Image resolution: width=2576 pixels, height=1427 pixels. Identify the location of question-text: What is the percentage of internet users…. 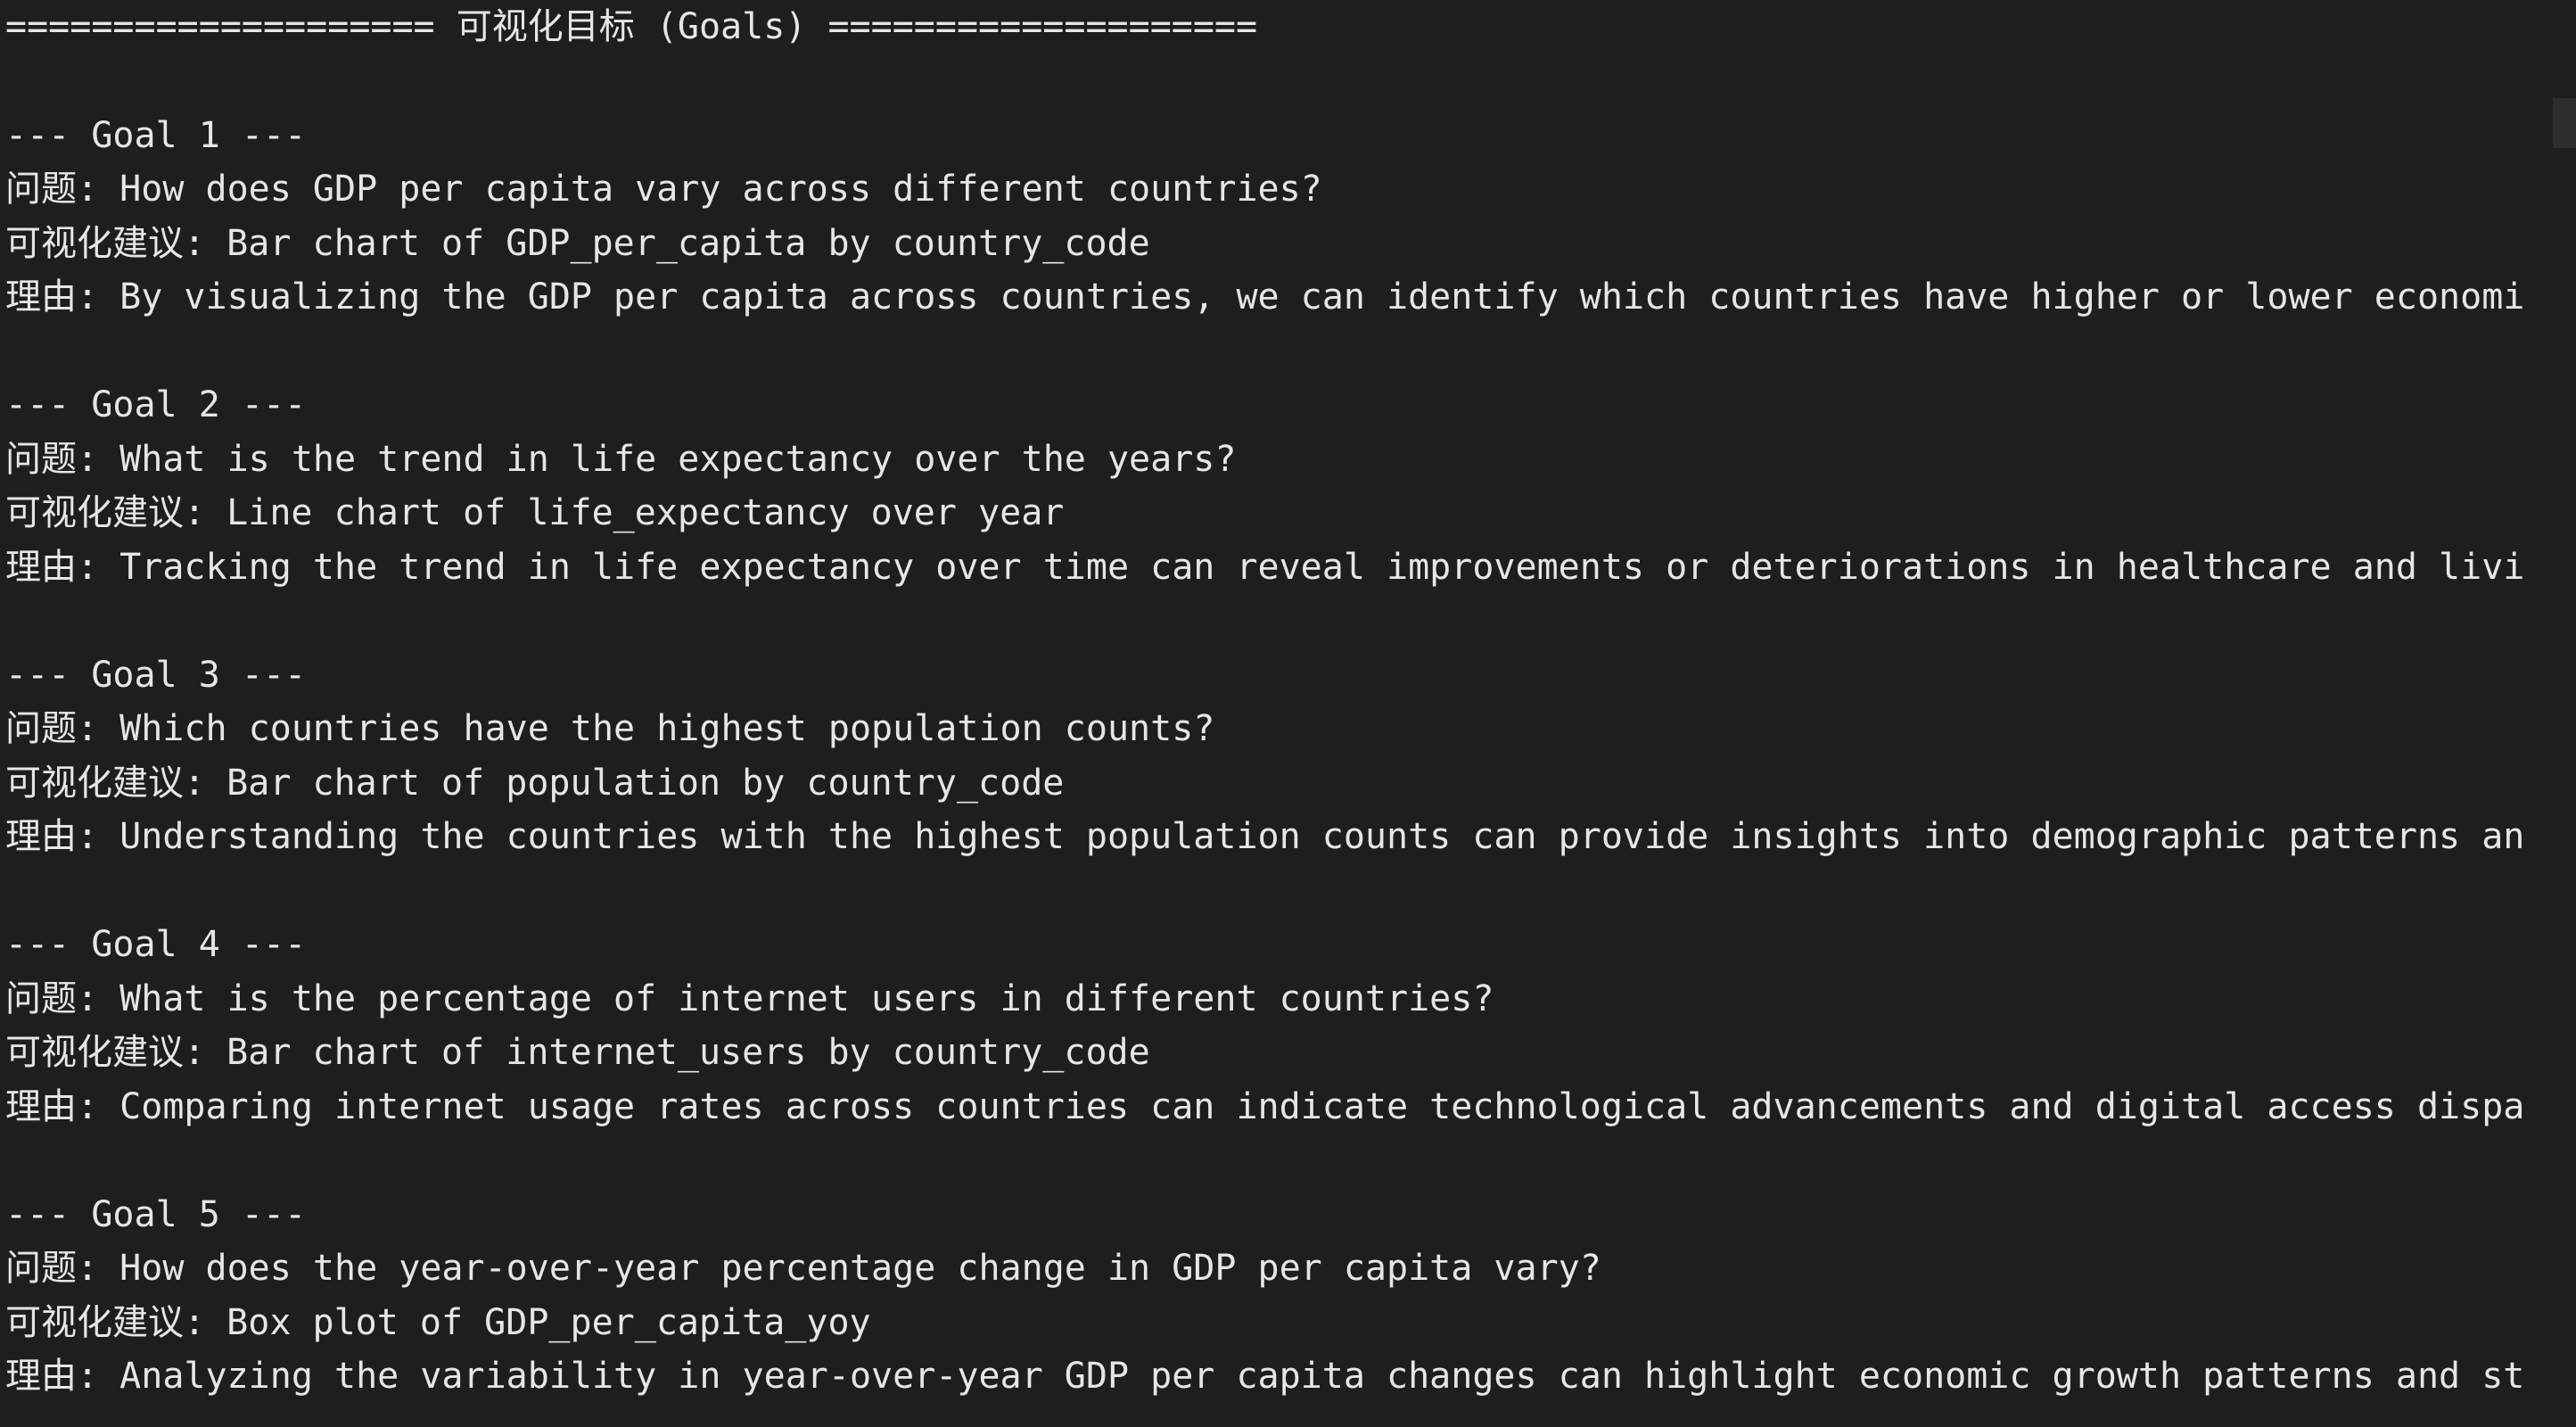
(806, 998).